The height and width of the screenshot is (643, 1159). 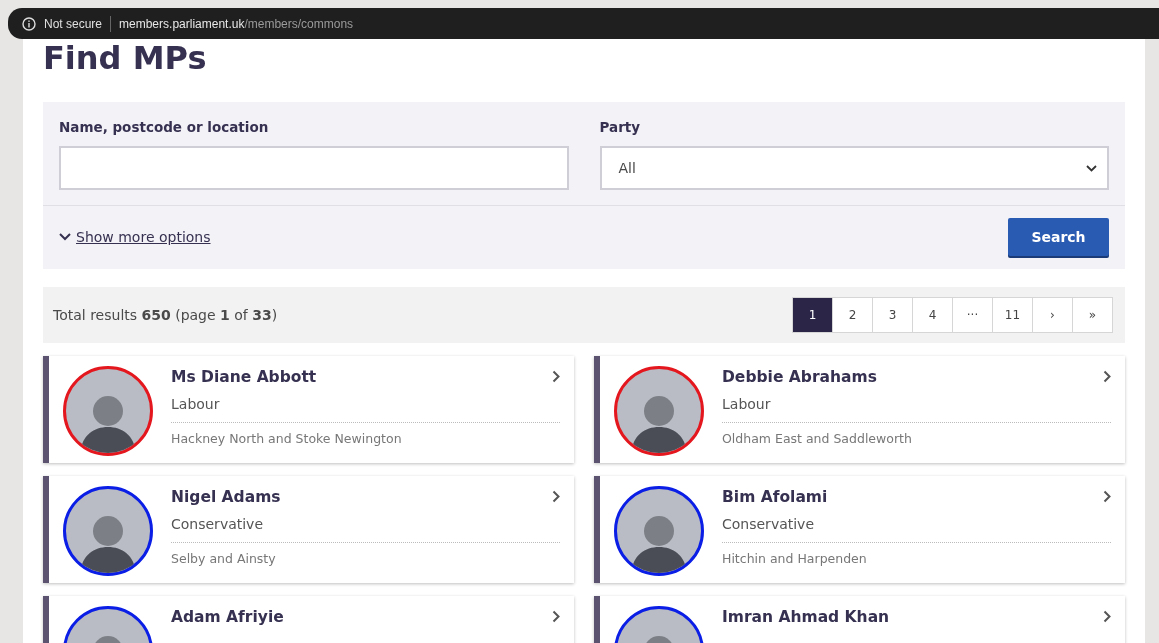 What do you see at coordinates (125, 58) in the screenshot?
I see `page-title: Find MPs` at bounding box center [125, 58].